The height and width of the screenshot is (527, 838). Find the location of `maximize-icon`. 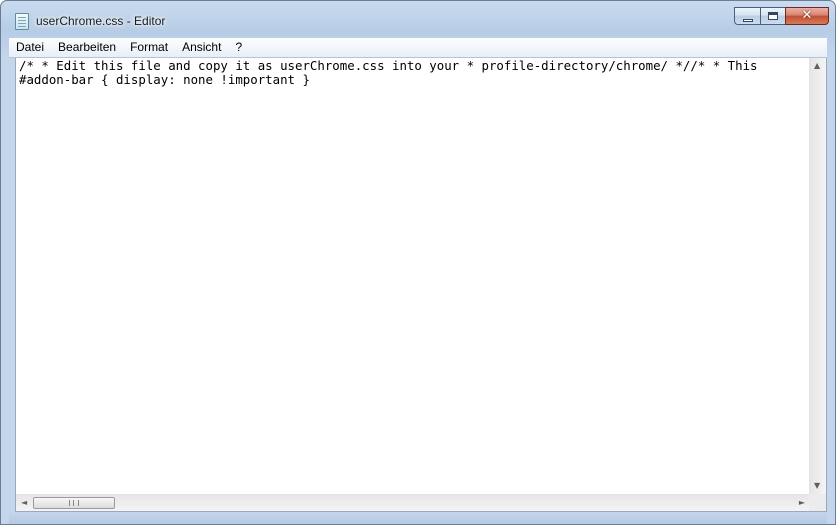

maximize-icon is located at coordinates (773, 16).